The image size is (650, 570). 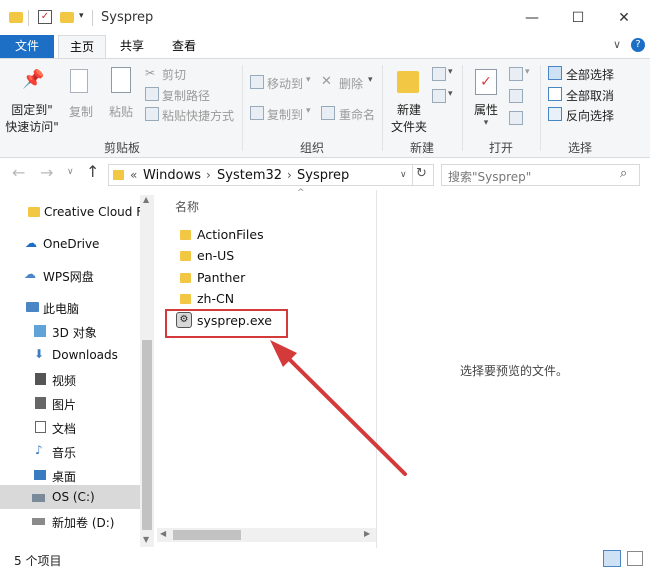 I want to click on arrow-shaft, so click(x=344, y=413).